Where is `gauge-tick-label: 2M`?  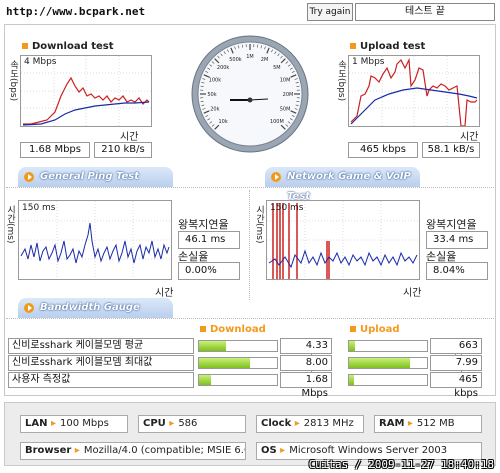
gauge-tick-label: 2M is located at coordinates (265, 60).